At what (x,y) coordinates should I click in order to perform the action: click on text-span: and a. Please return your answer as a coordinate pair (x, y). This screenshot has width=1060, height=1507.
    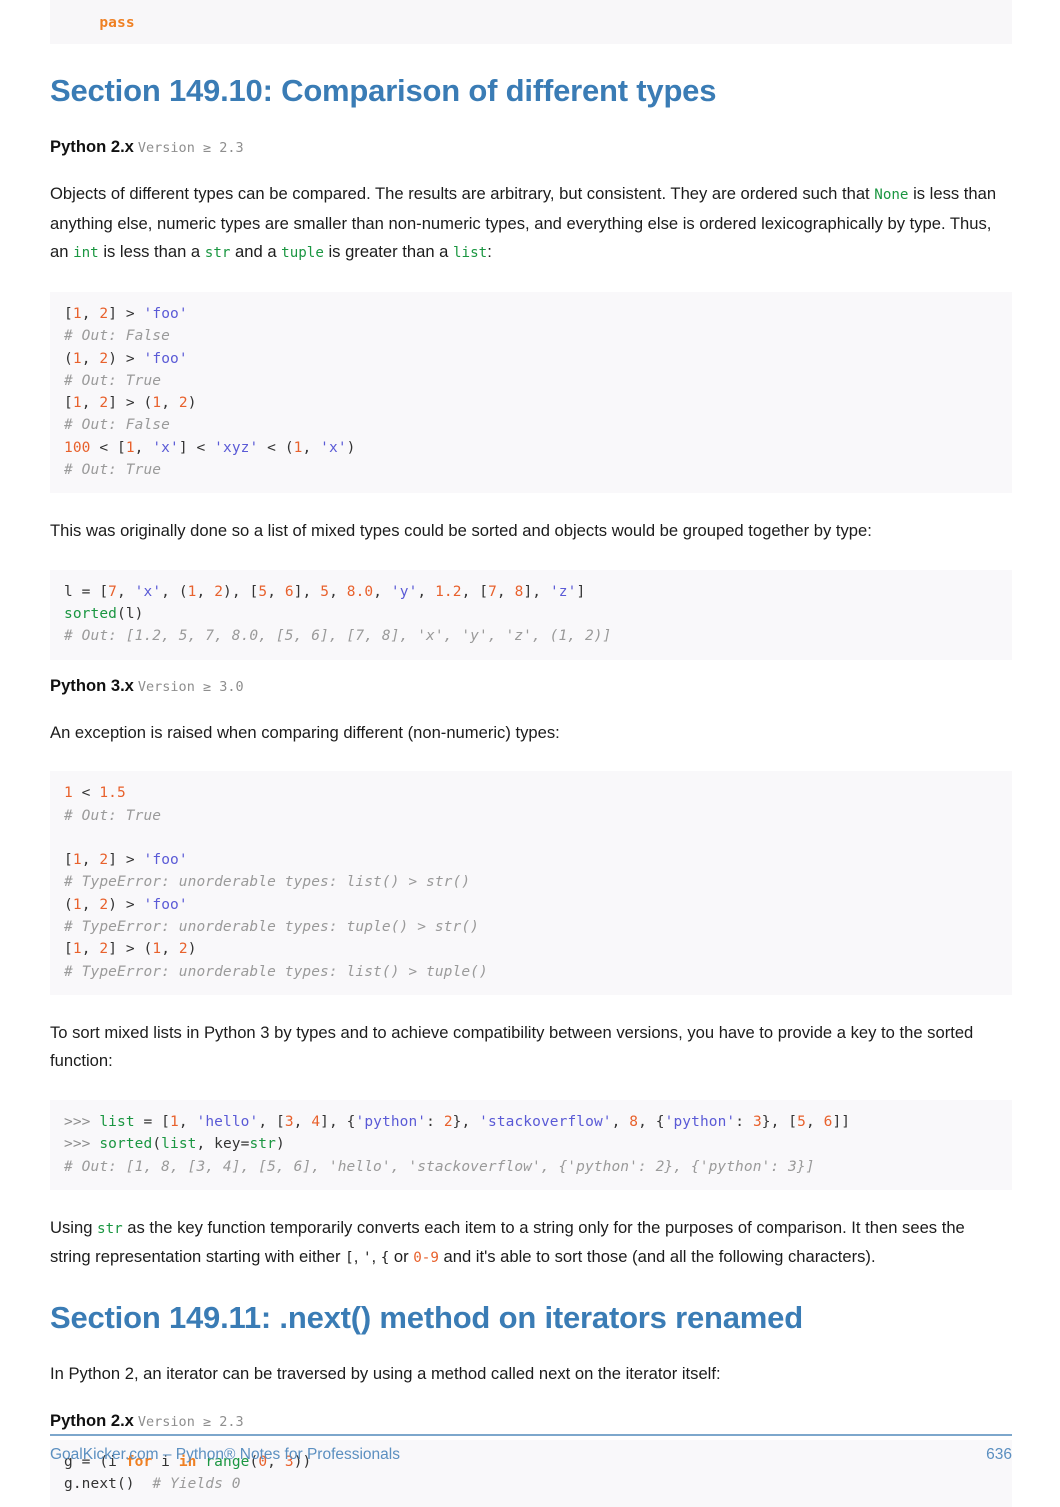
    Looking at the image, I should click on (255, 251).